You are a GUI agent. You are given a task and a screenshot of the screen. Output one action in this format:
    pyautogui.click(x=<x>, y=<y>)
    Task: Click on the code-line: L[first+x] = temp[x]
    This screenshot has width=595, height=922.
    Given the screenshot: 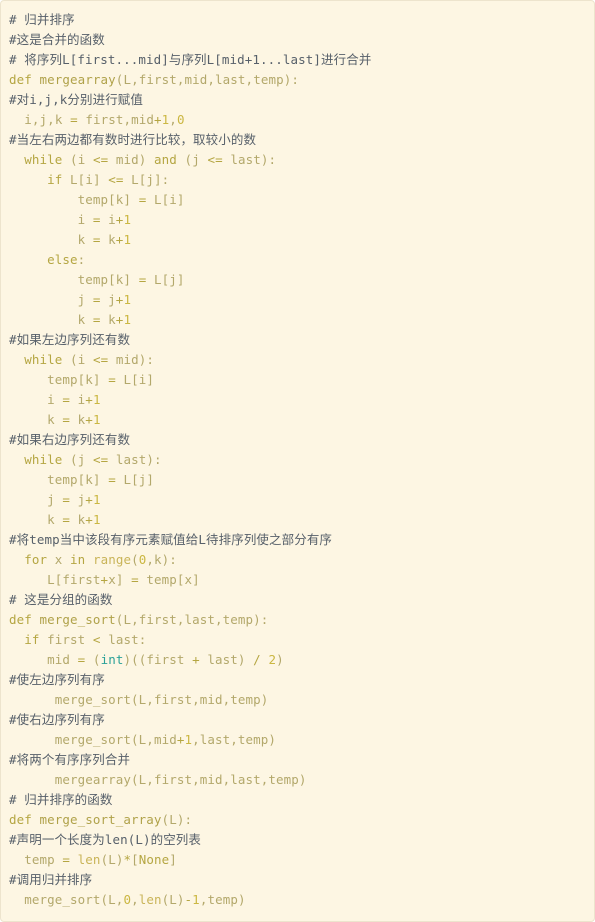 What is the action you would take?
    pyautogui.click(x=104, y=579)
    